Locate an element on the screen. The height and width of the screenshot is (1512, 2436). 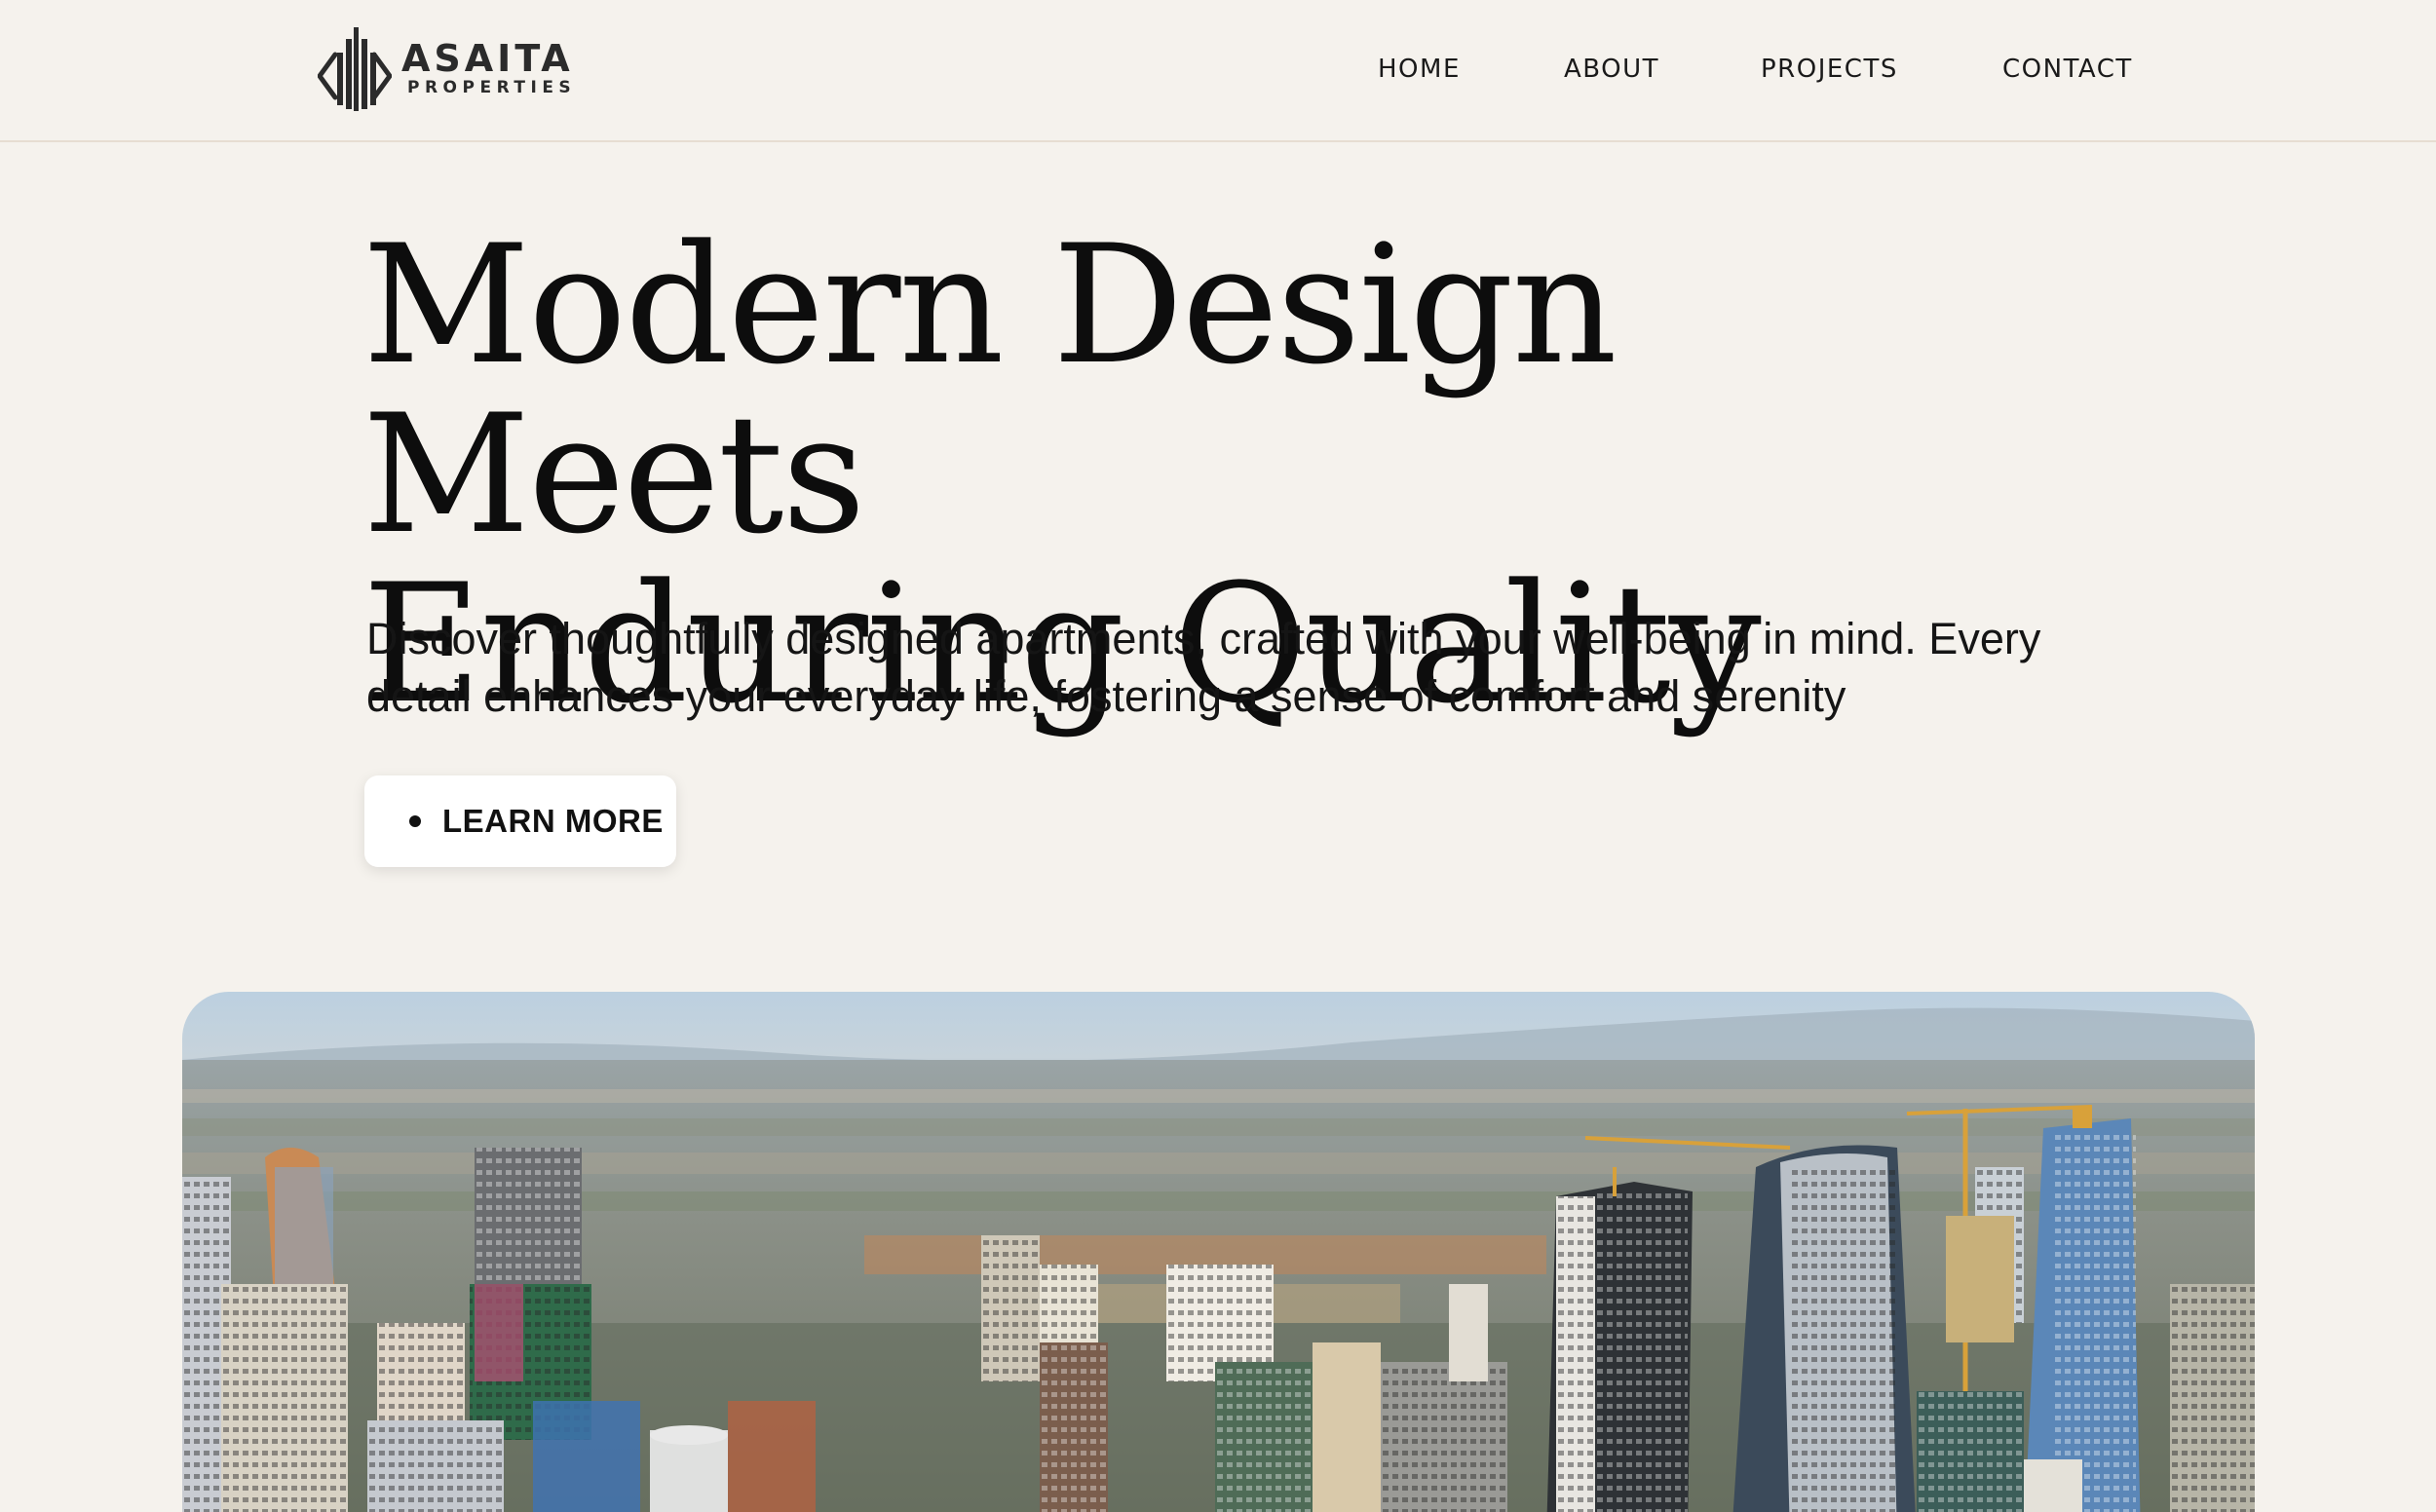
nav-item-contact: CONTACT is located at coordinates (2067, 69).